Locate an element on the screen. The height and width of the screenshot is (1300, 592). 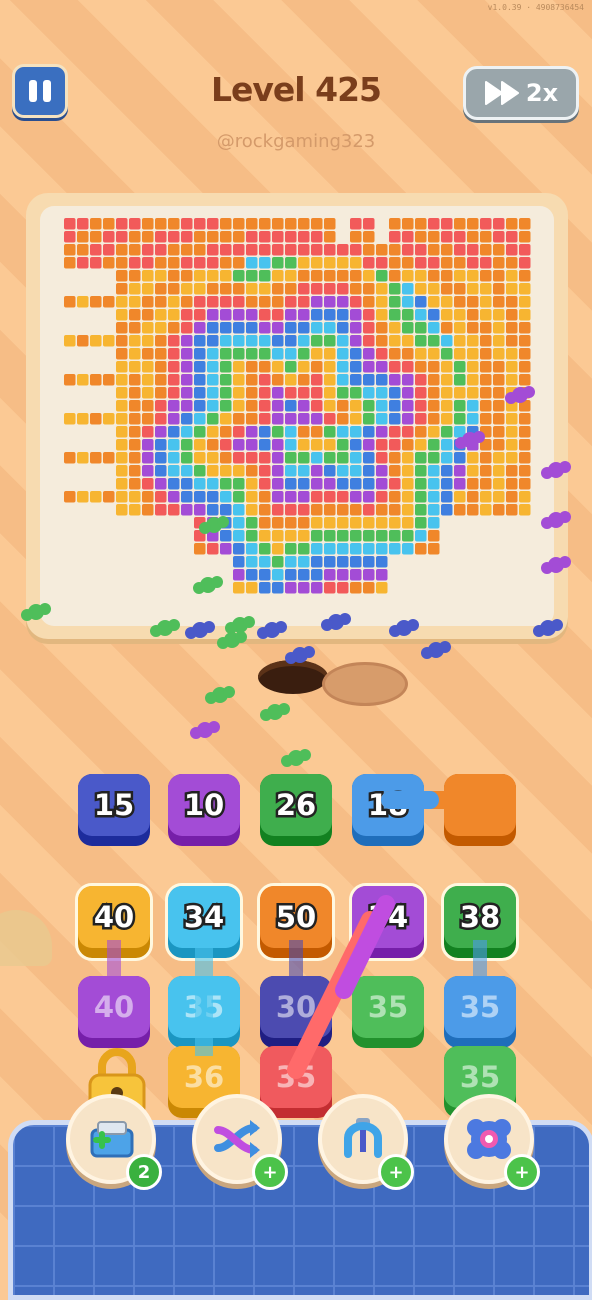
shuffle-booster: + is located at coordinates (240, 1142).